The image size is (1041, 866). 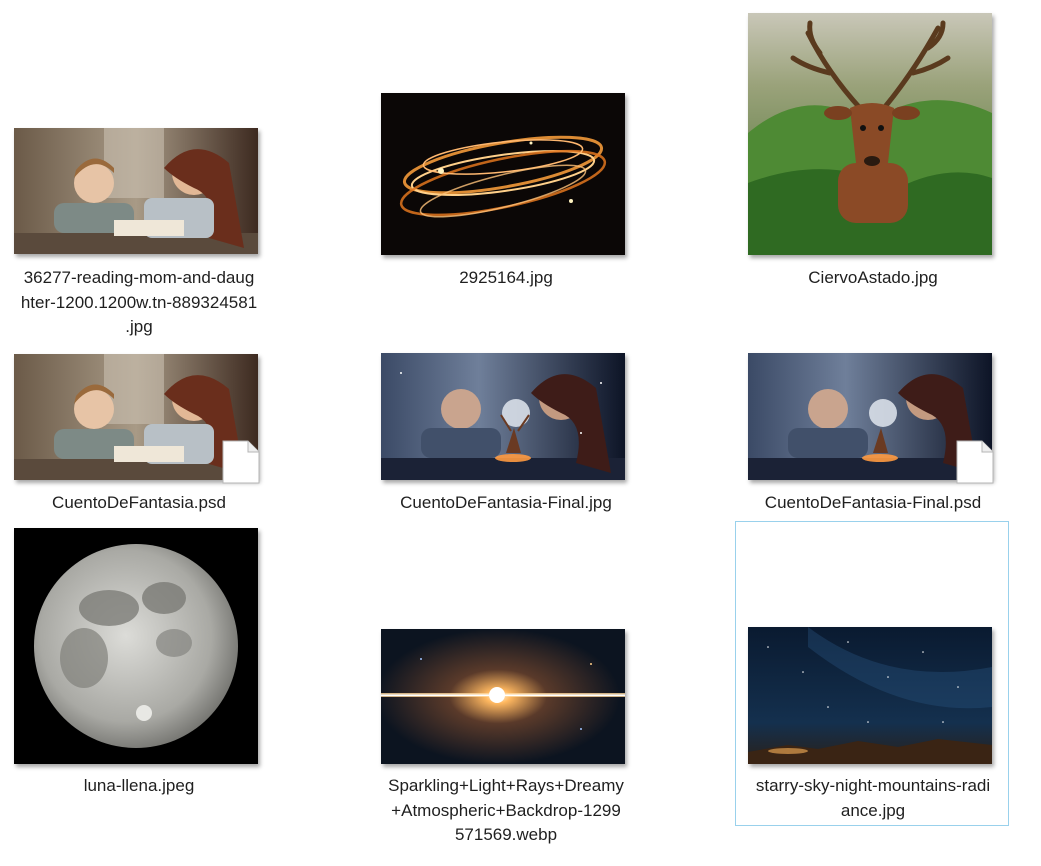 I want to click on file-name: CuentoDeFantasia.psd, so click(x=139, y=502).